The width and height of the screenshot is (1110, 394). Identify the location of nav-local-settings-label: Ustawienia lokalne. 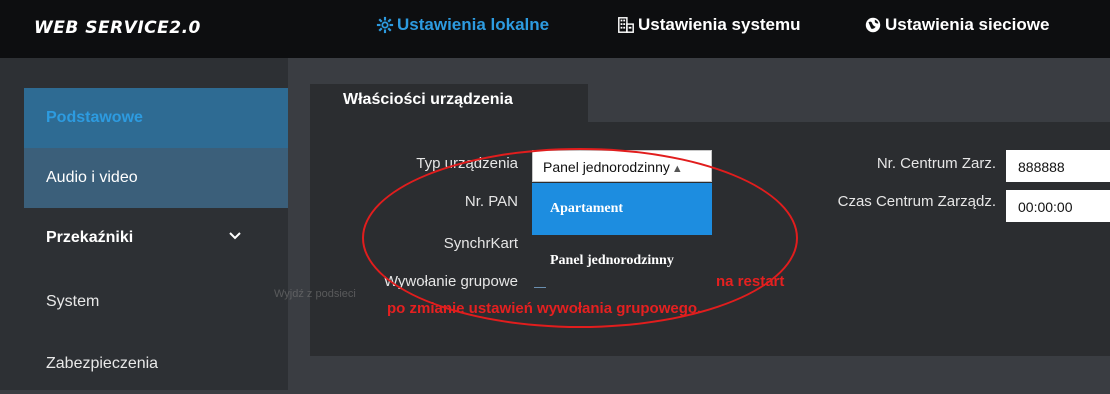
(473, 24).